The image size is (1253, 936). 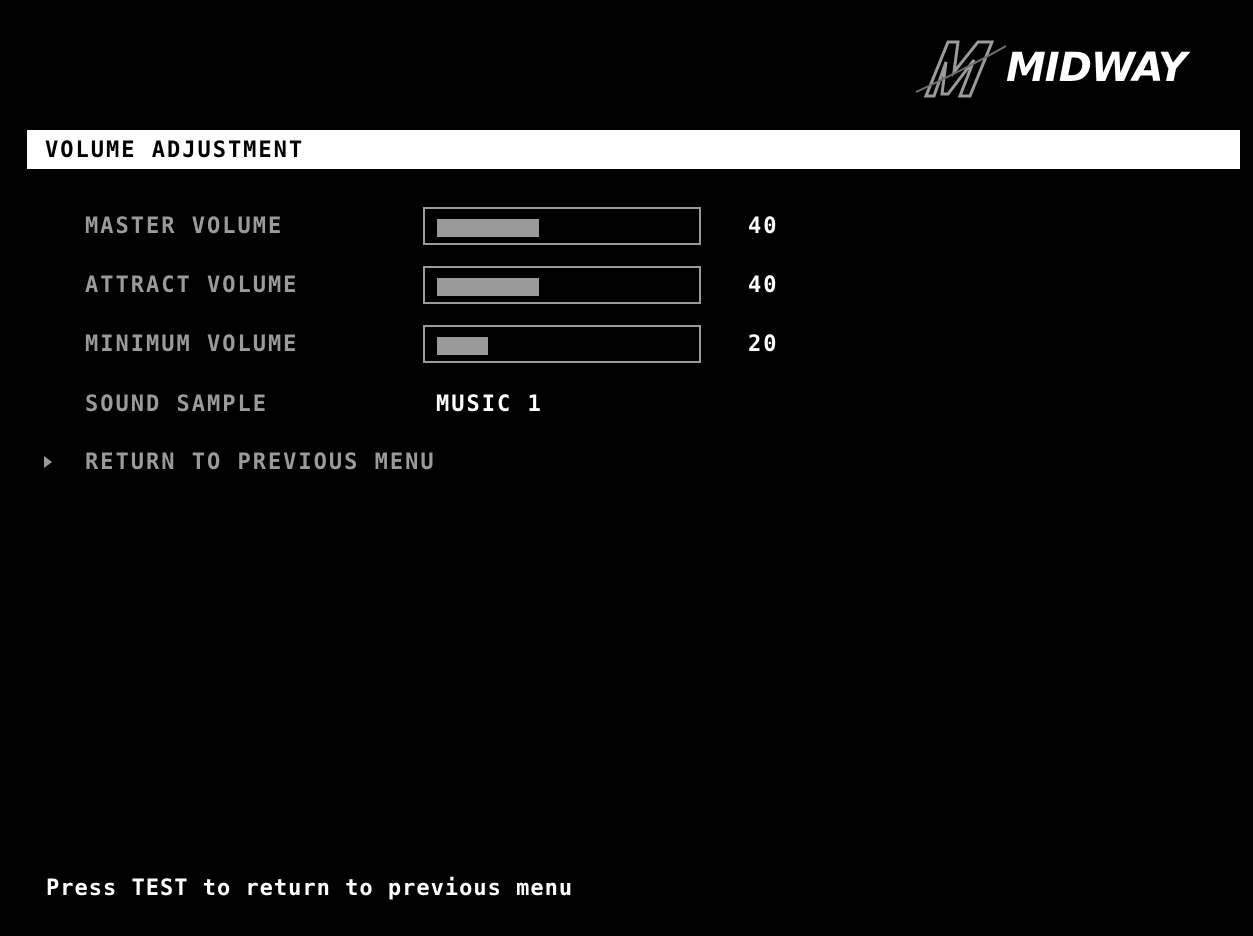 I want to click on minimum-volume-label: MINIMUM VOLUME, so click(x=191, y=344).